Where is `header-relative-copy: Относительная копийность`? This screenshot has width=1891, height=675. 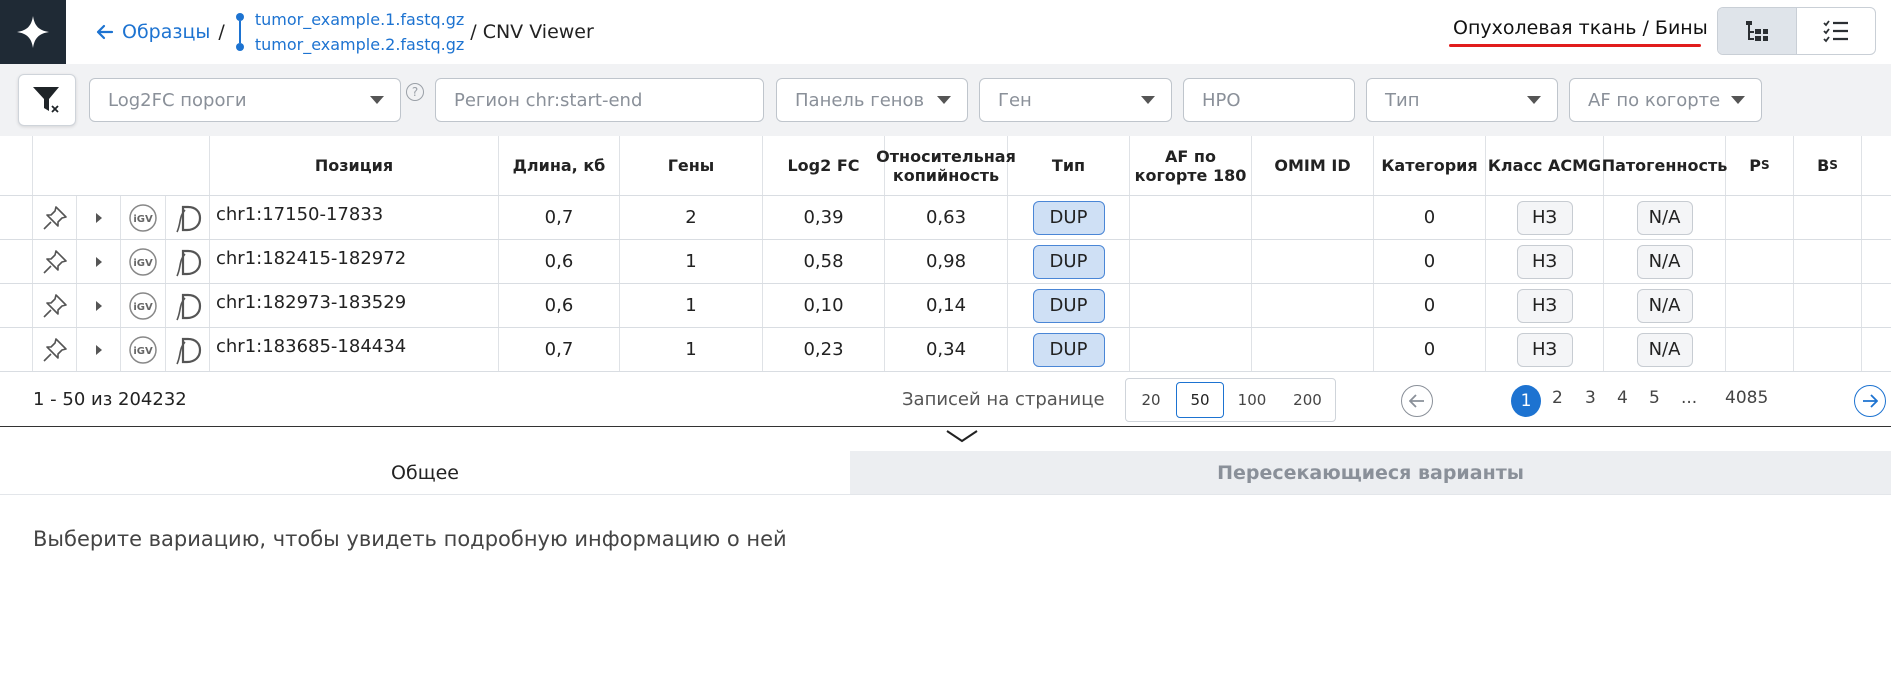 header-relative-copy: Относительная копийность is located at coordinates (946, 165).